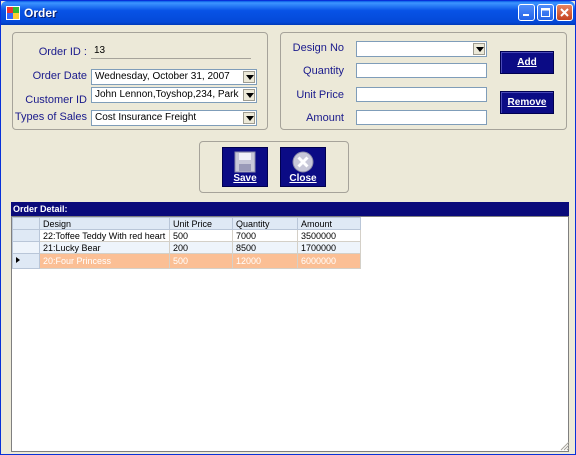  What do you see at coordinates (303, 162) in the screenshot?
I see `close-circle-icon` at bounding box center [303, 162].